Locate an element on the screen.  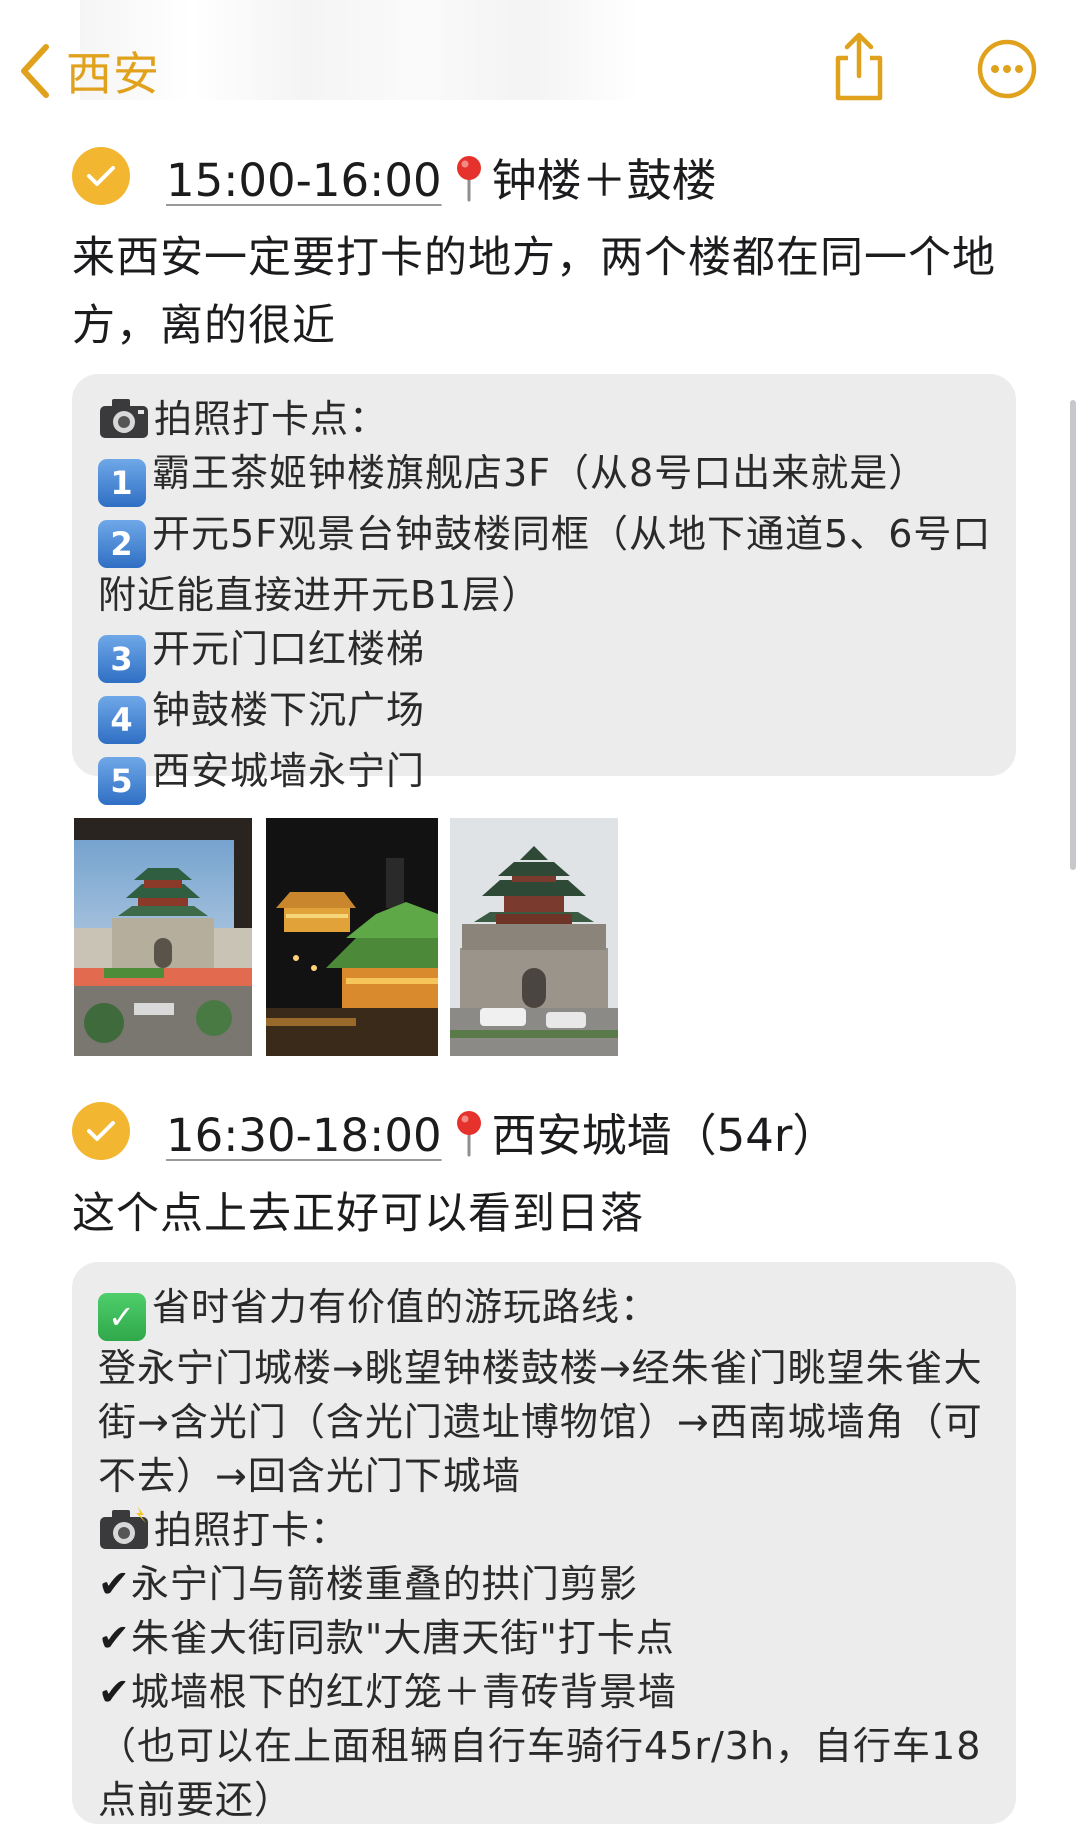
camera-with-flash-icon is located at coordinates (124, 1528).